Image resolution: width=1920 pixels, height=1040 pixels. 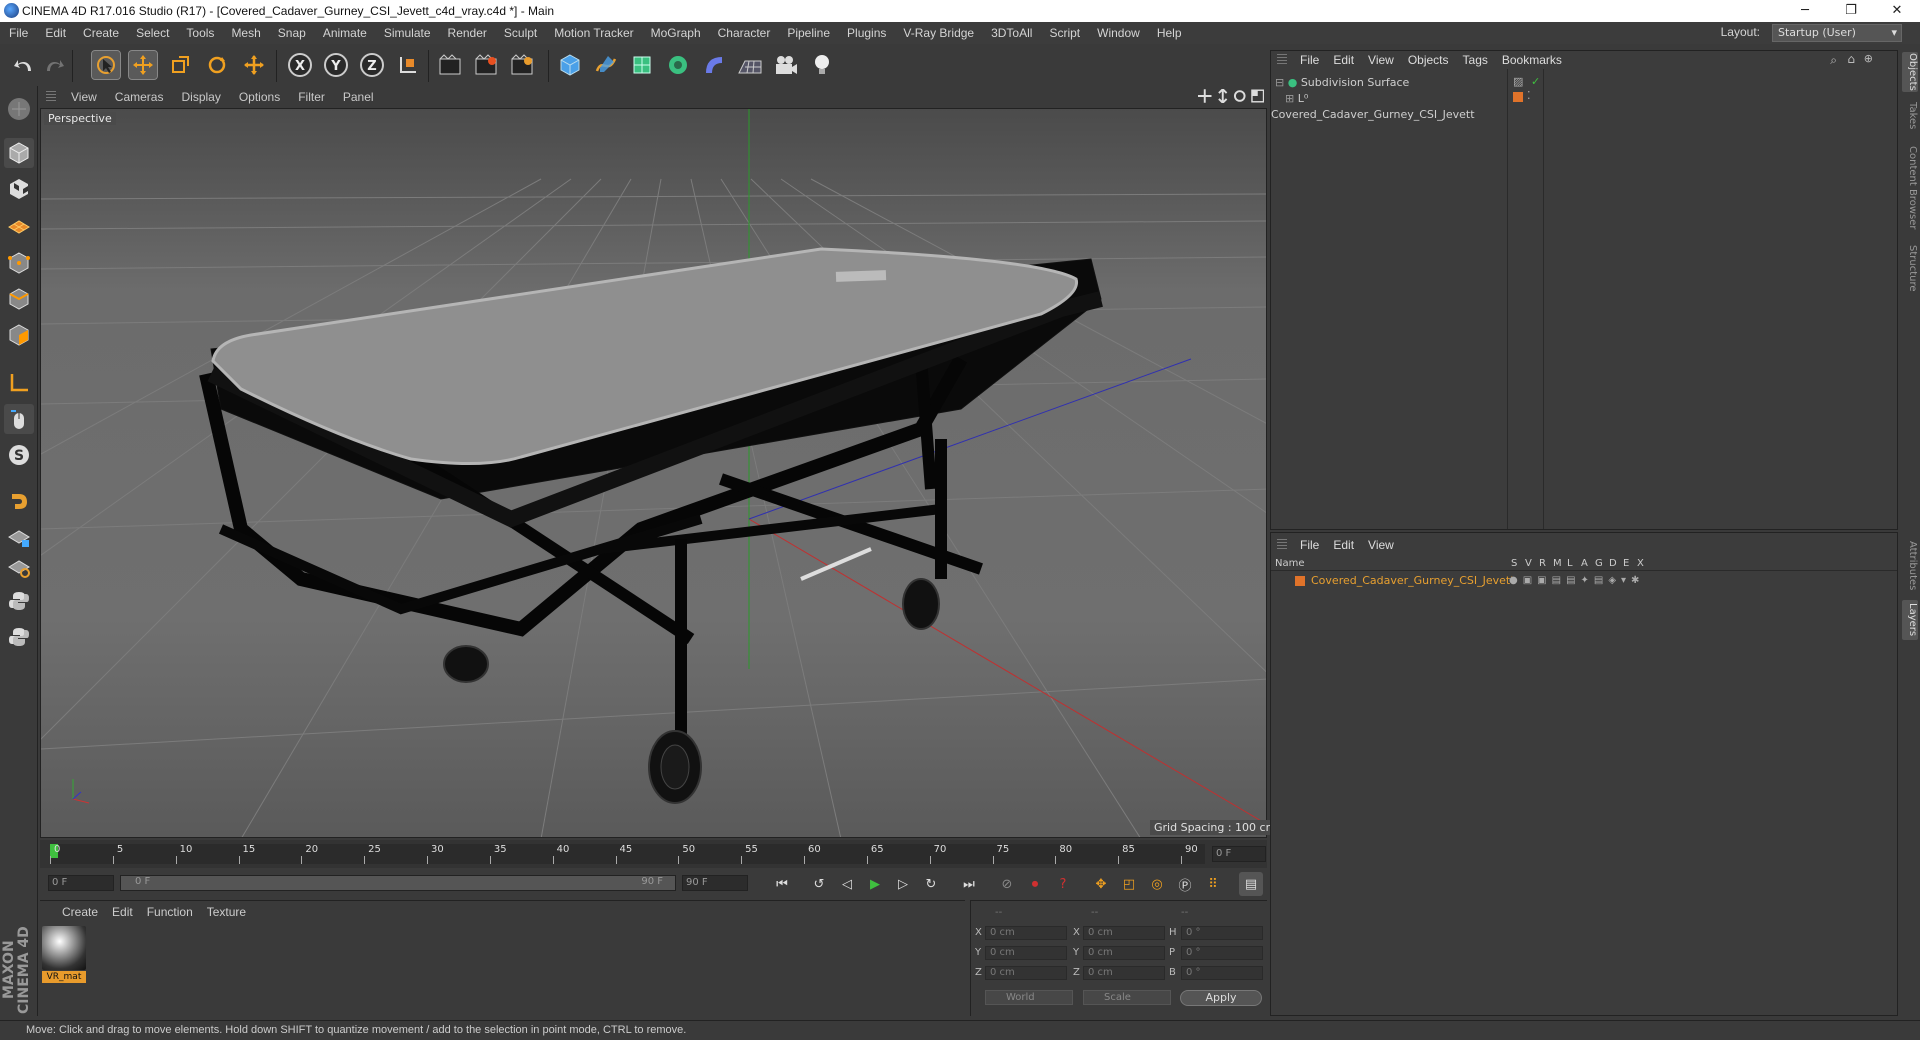 What do you see at coordinates (19, 455) in the screenshot?
I see `solo-mode-icon: S` at bounding box center [19, 455].